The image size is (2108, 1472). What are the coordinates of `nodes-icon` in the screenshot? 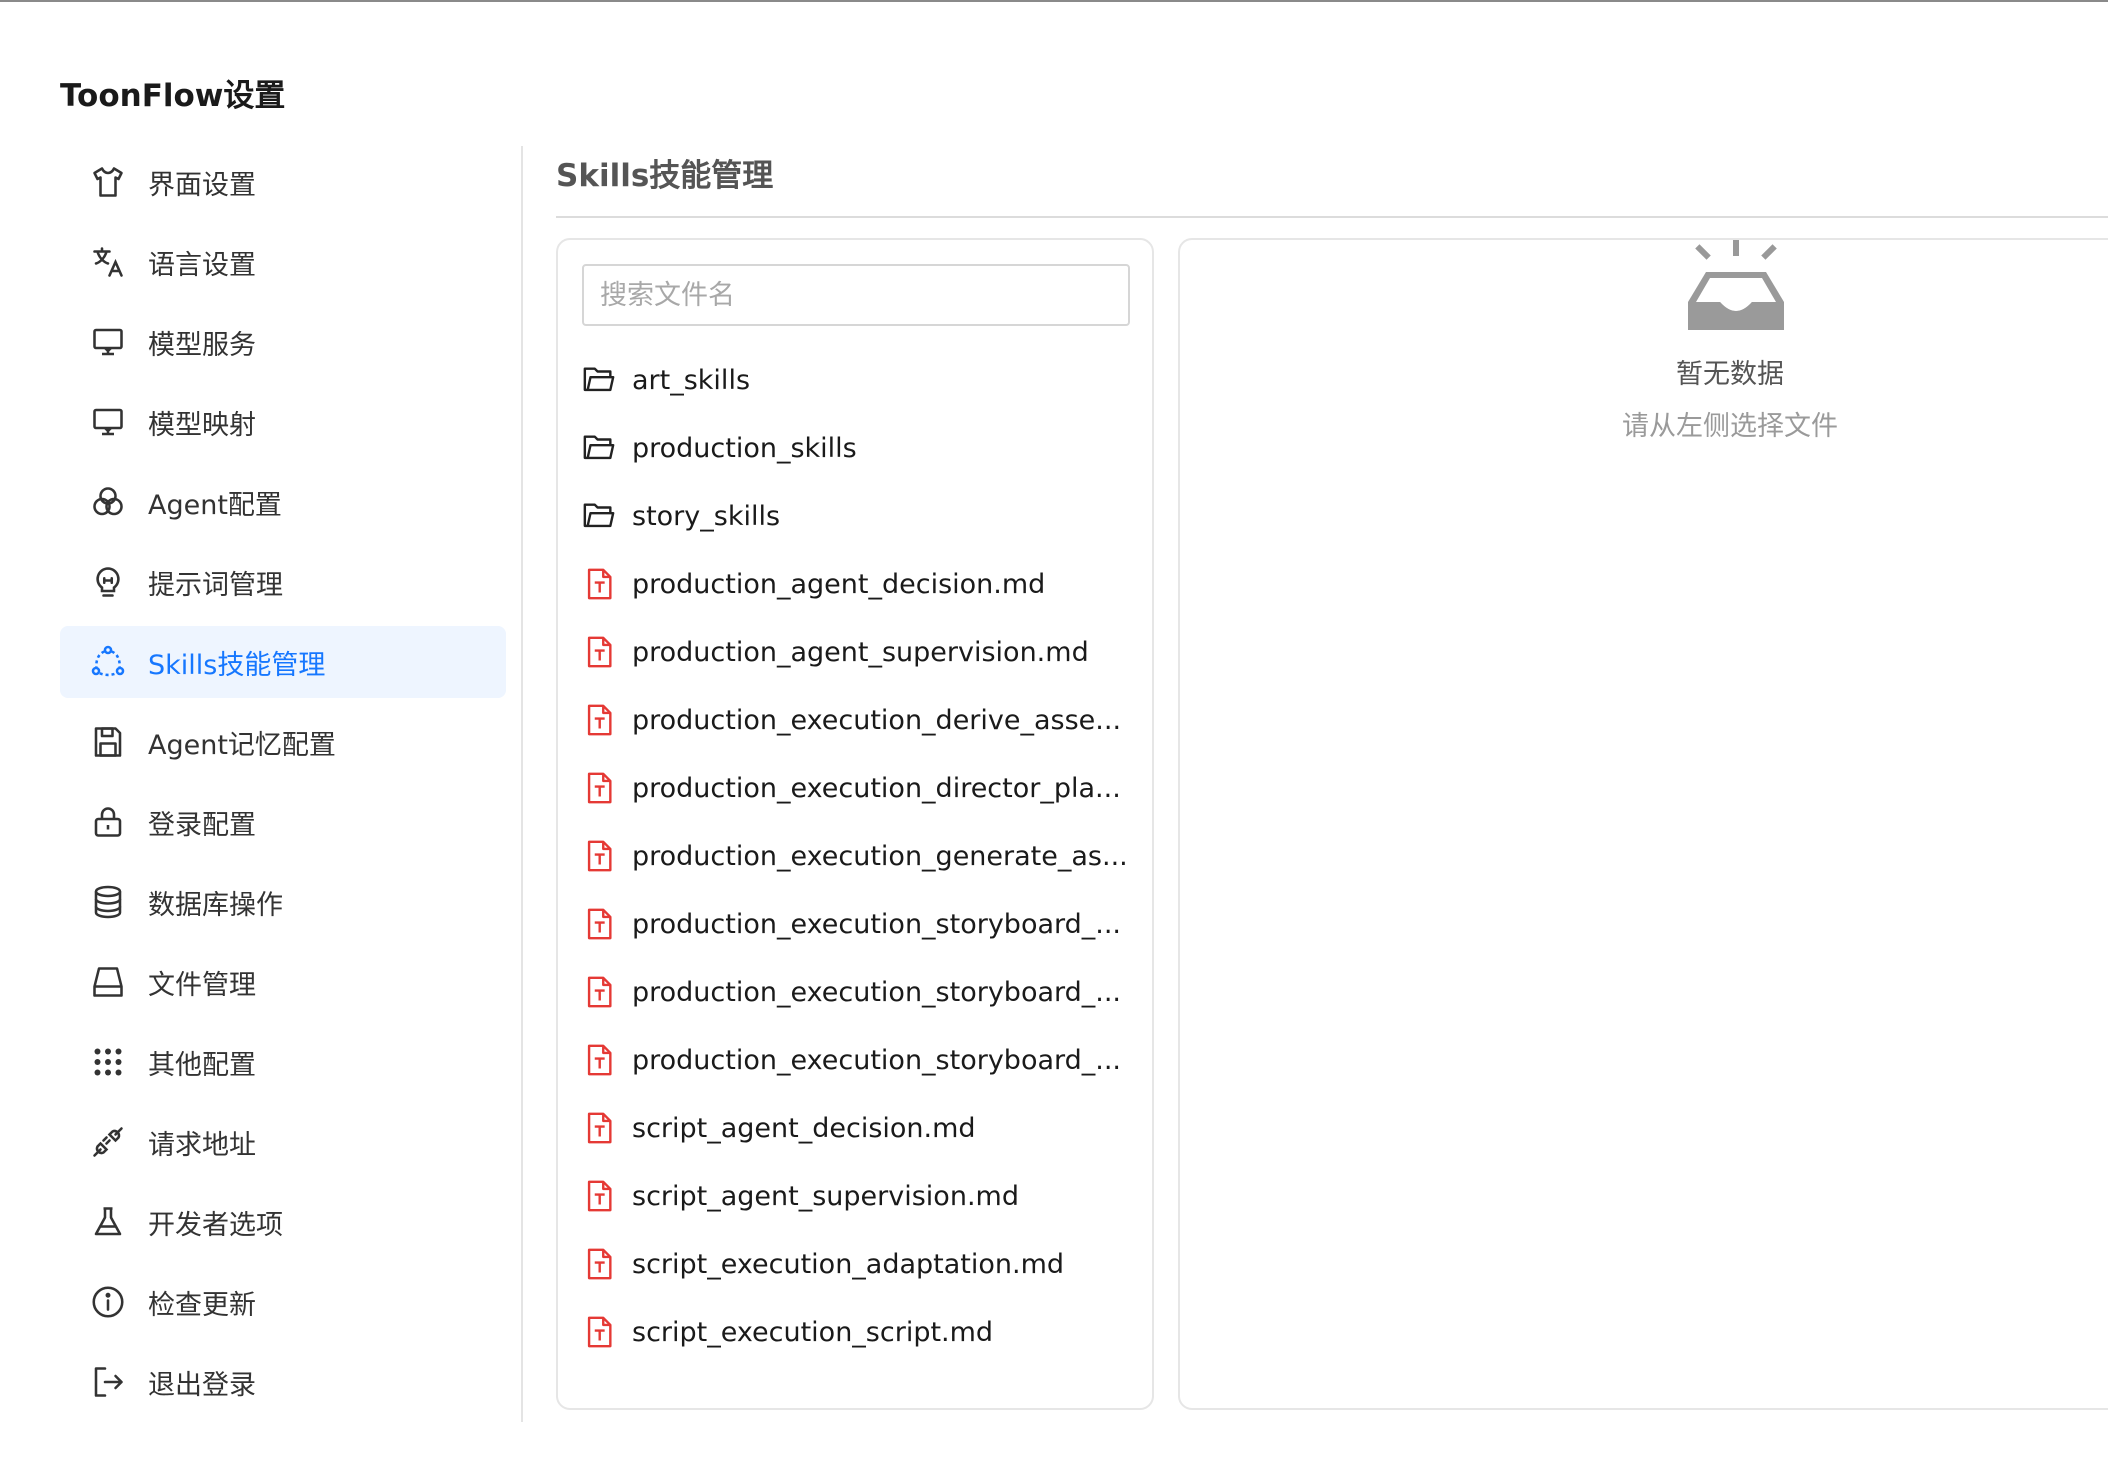 It's located at (108, 662).